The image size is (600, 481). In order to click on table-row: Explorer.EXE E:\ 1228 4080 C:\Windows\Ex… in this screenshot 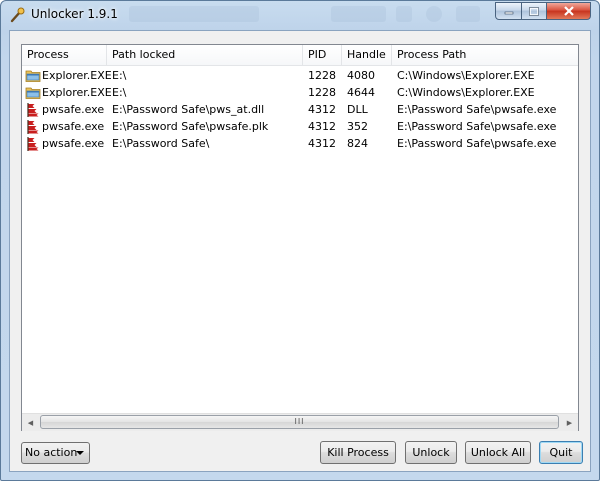, I will do `click(300, 75)`.